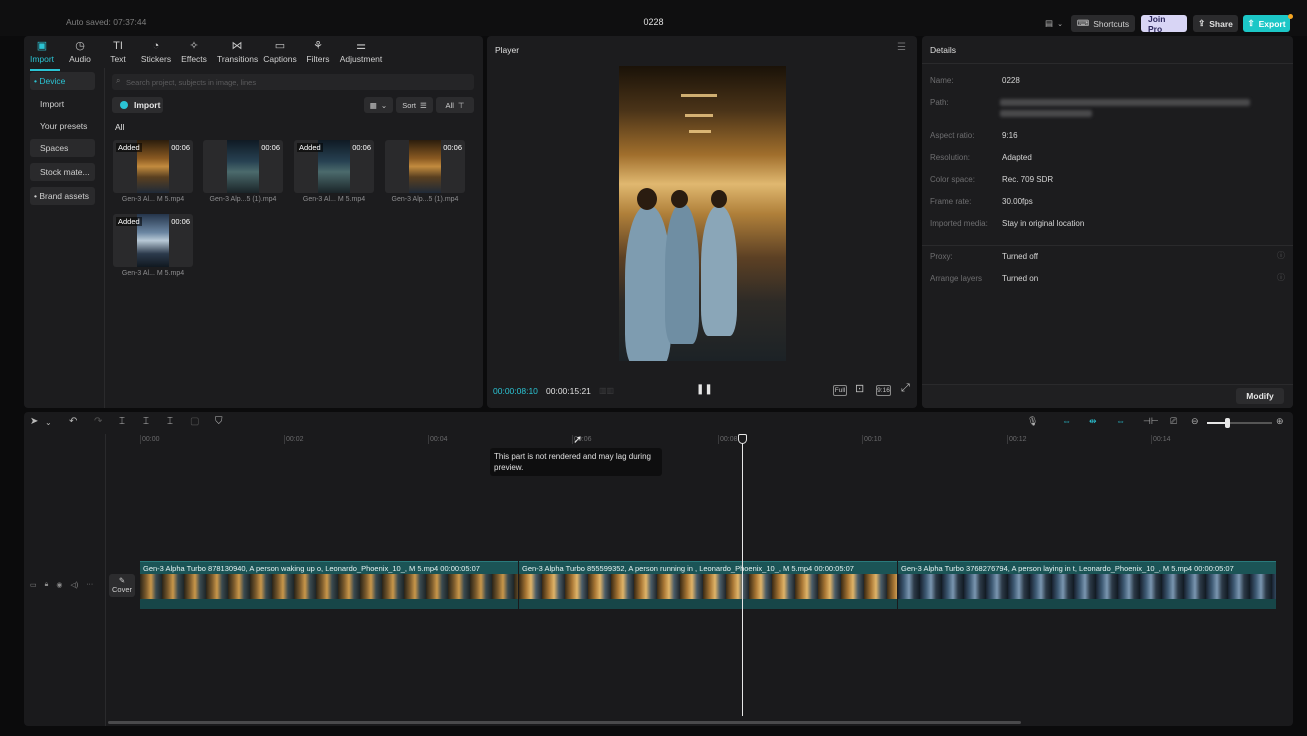  What do you see at coordinates (1103, 23) in the screenshot?
I see `shortcuts-button: ⌨ Shortcuts` at bounding box center [1103, 23].